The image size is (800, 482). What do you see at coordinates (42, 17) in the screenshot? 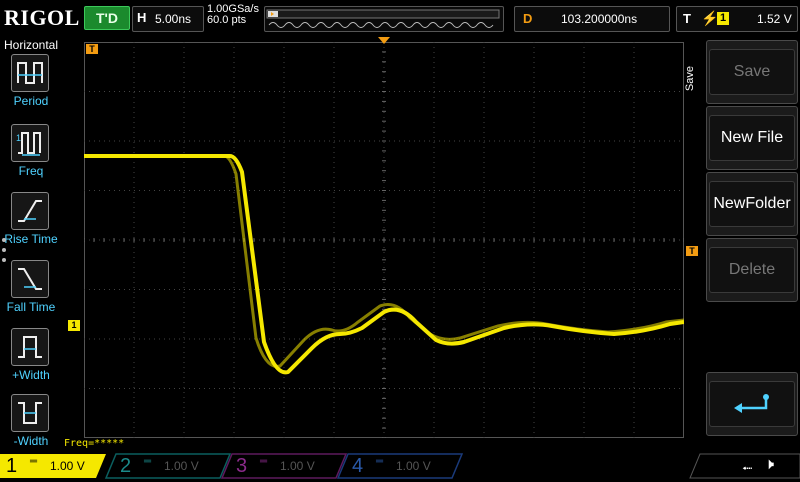
I see `brand-logo: RIGOL` at bounding box center [42, 17].